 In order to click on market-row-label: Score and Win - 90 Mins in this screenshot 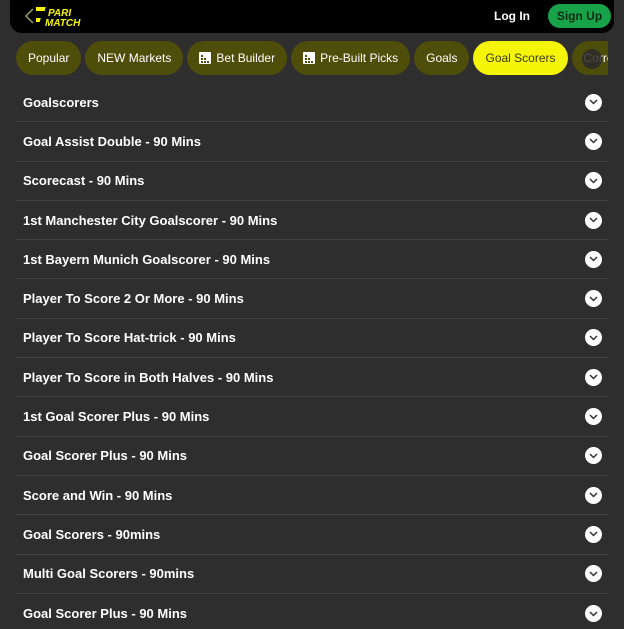, I will do `click(98, 495)`.